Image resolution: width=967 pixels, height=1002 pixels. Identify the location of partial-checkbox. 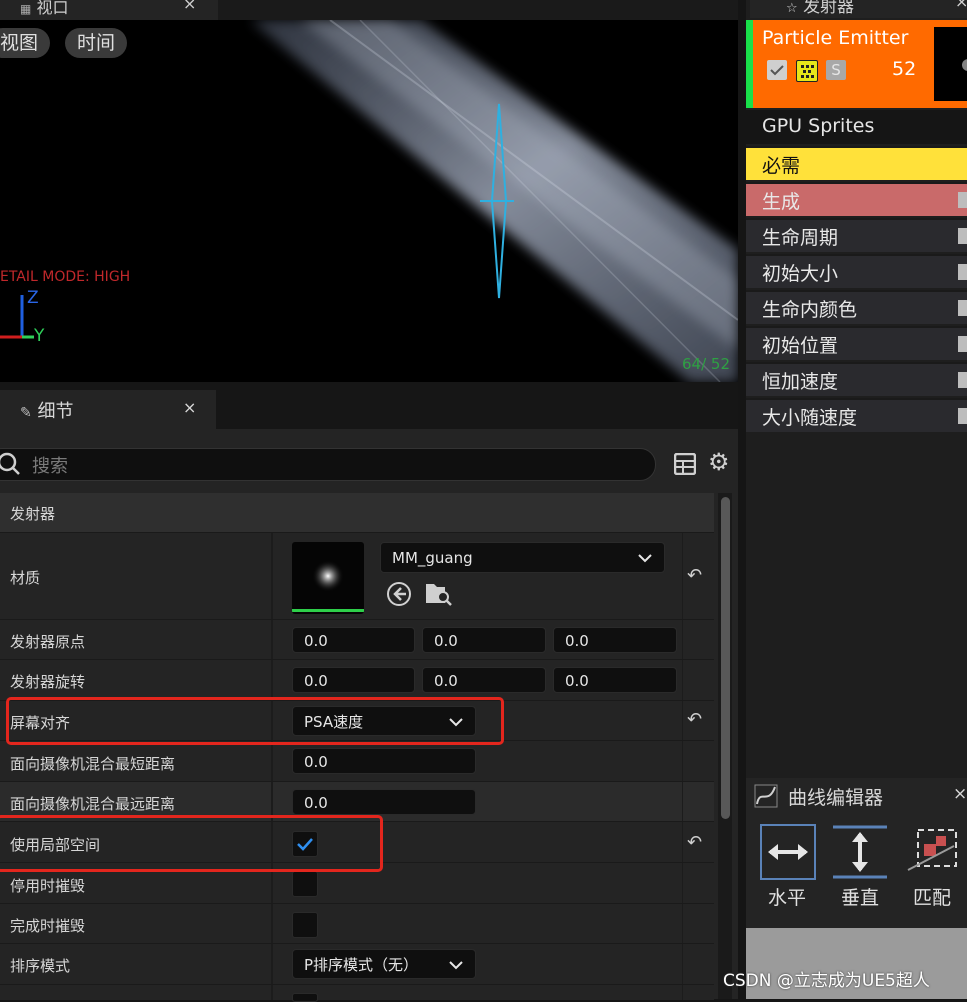
(305, 997).